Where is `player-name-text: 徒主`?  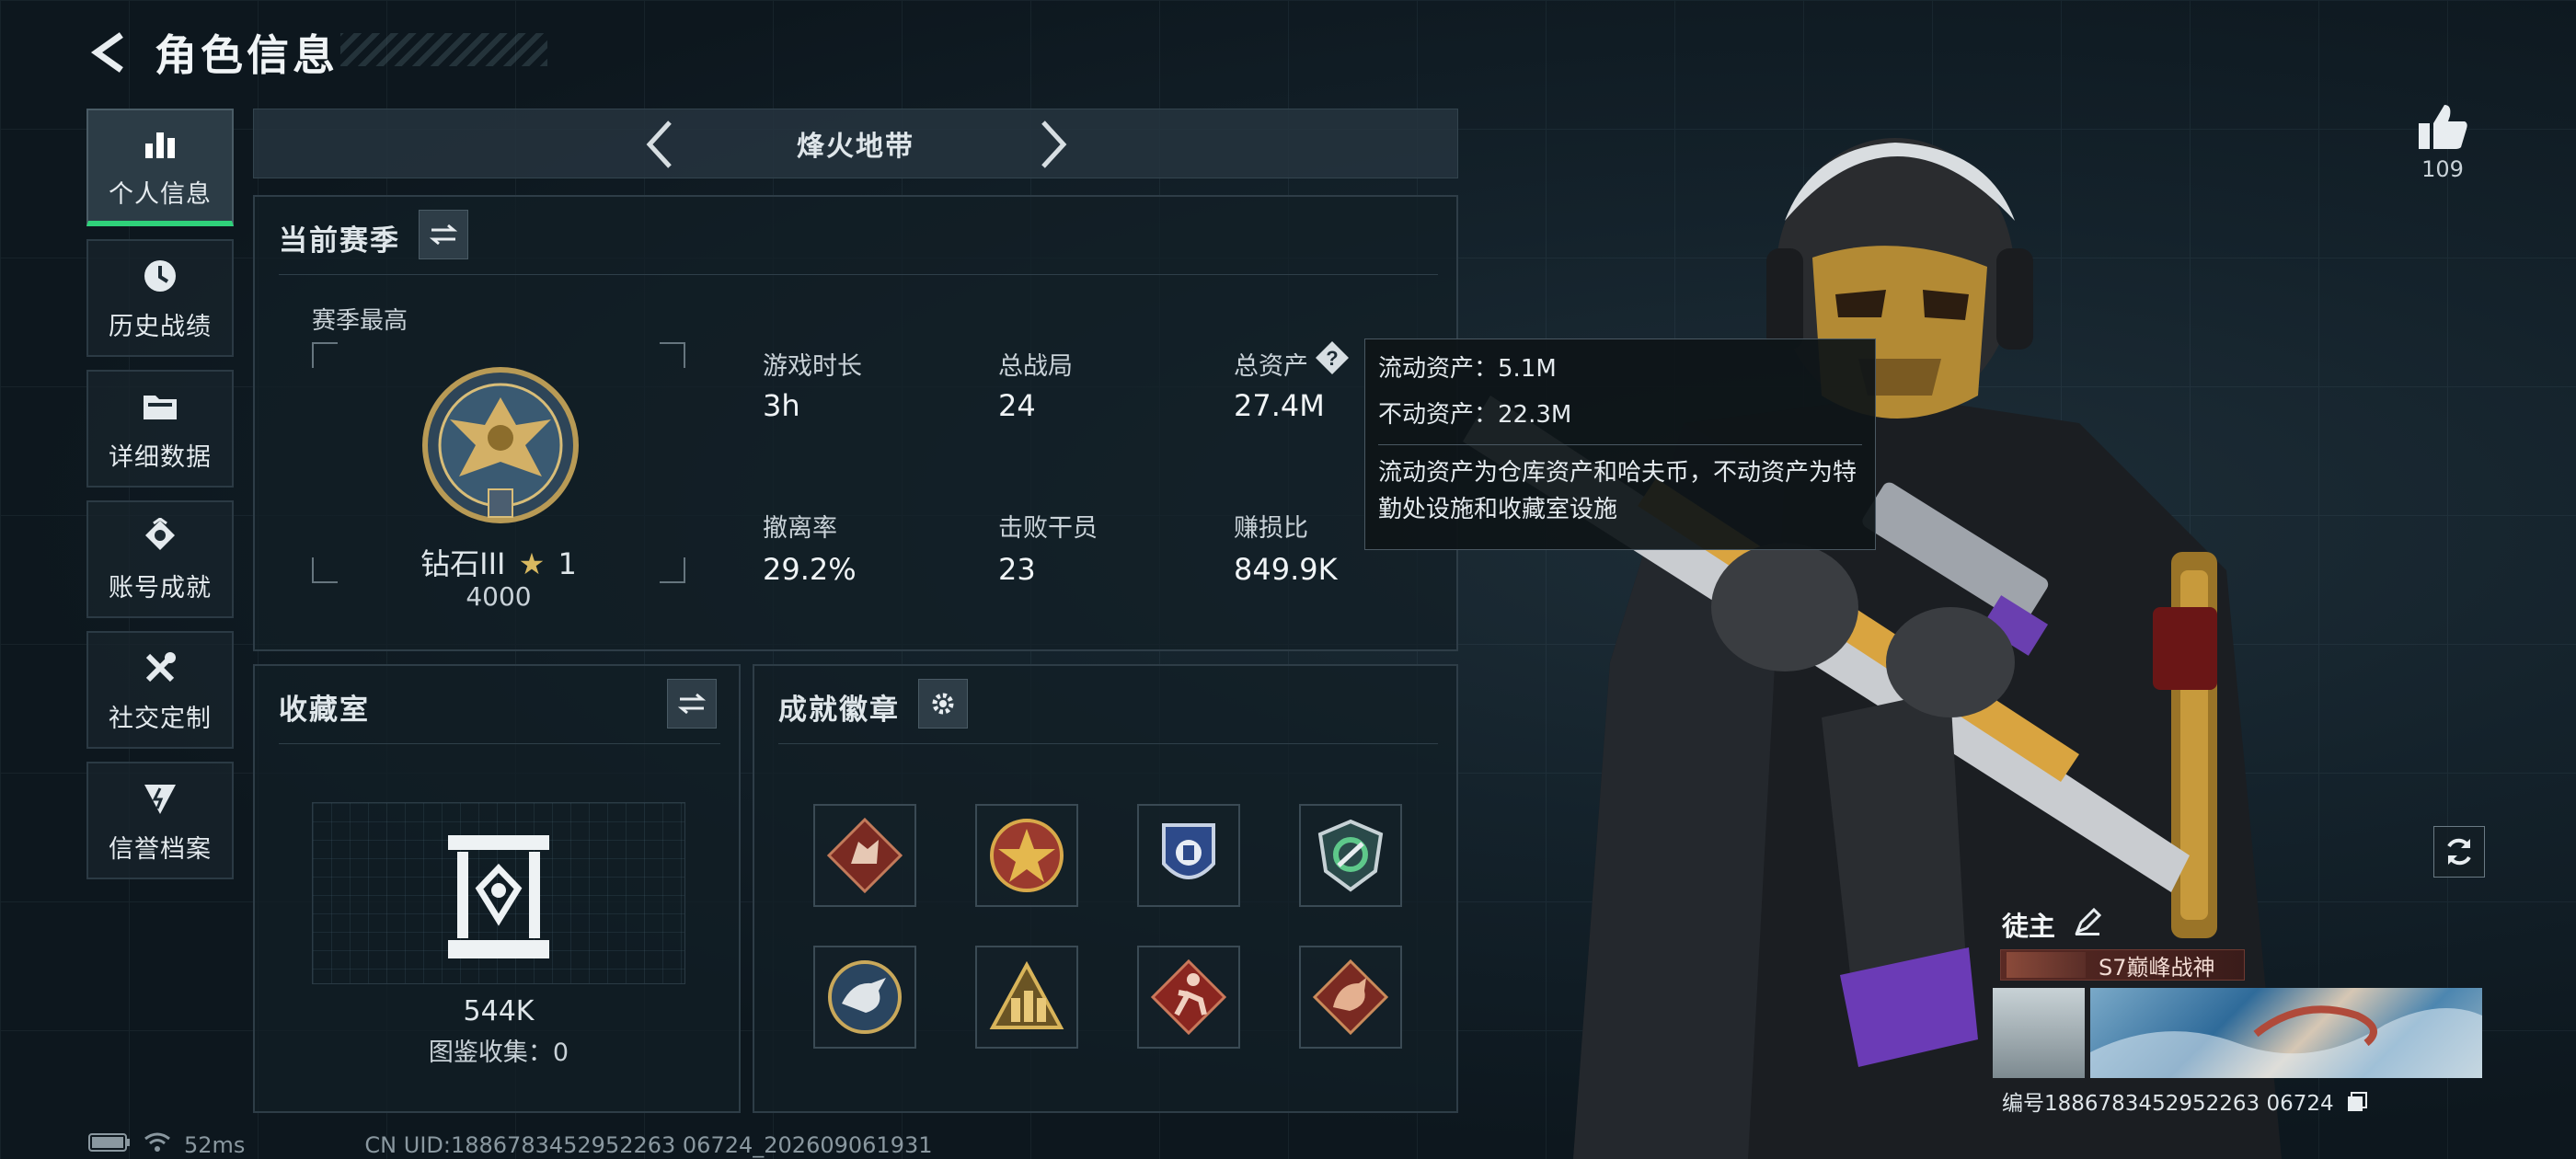
player-name-text: 徒主 is located at coordinates (2029, 926).